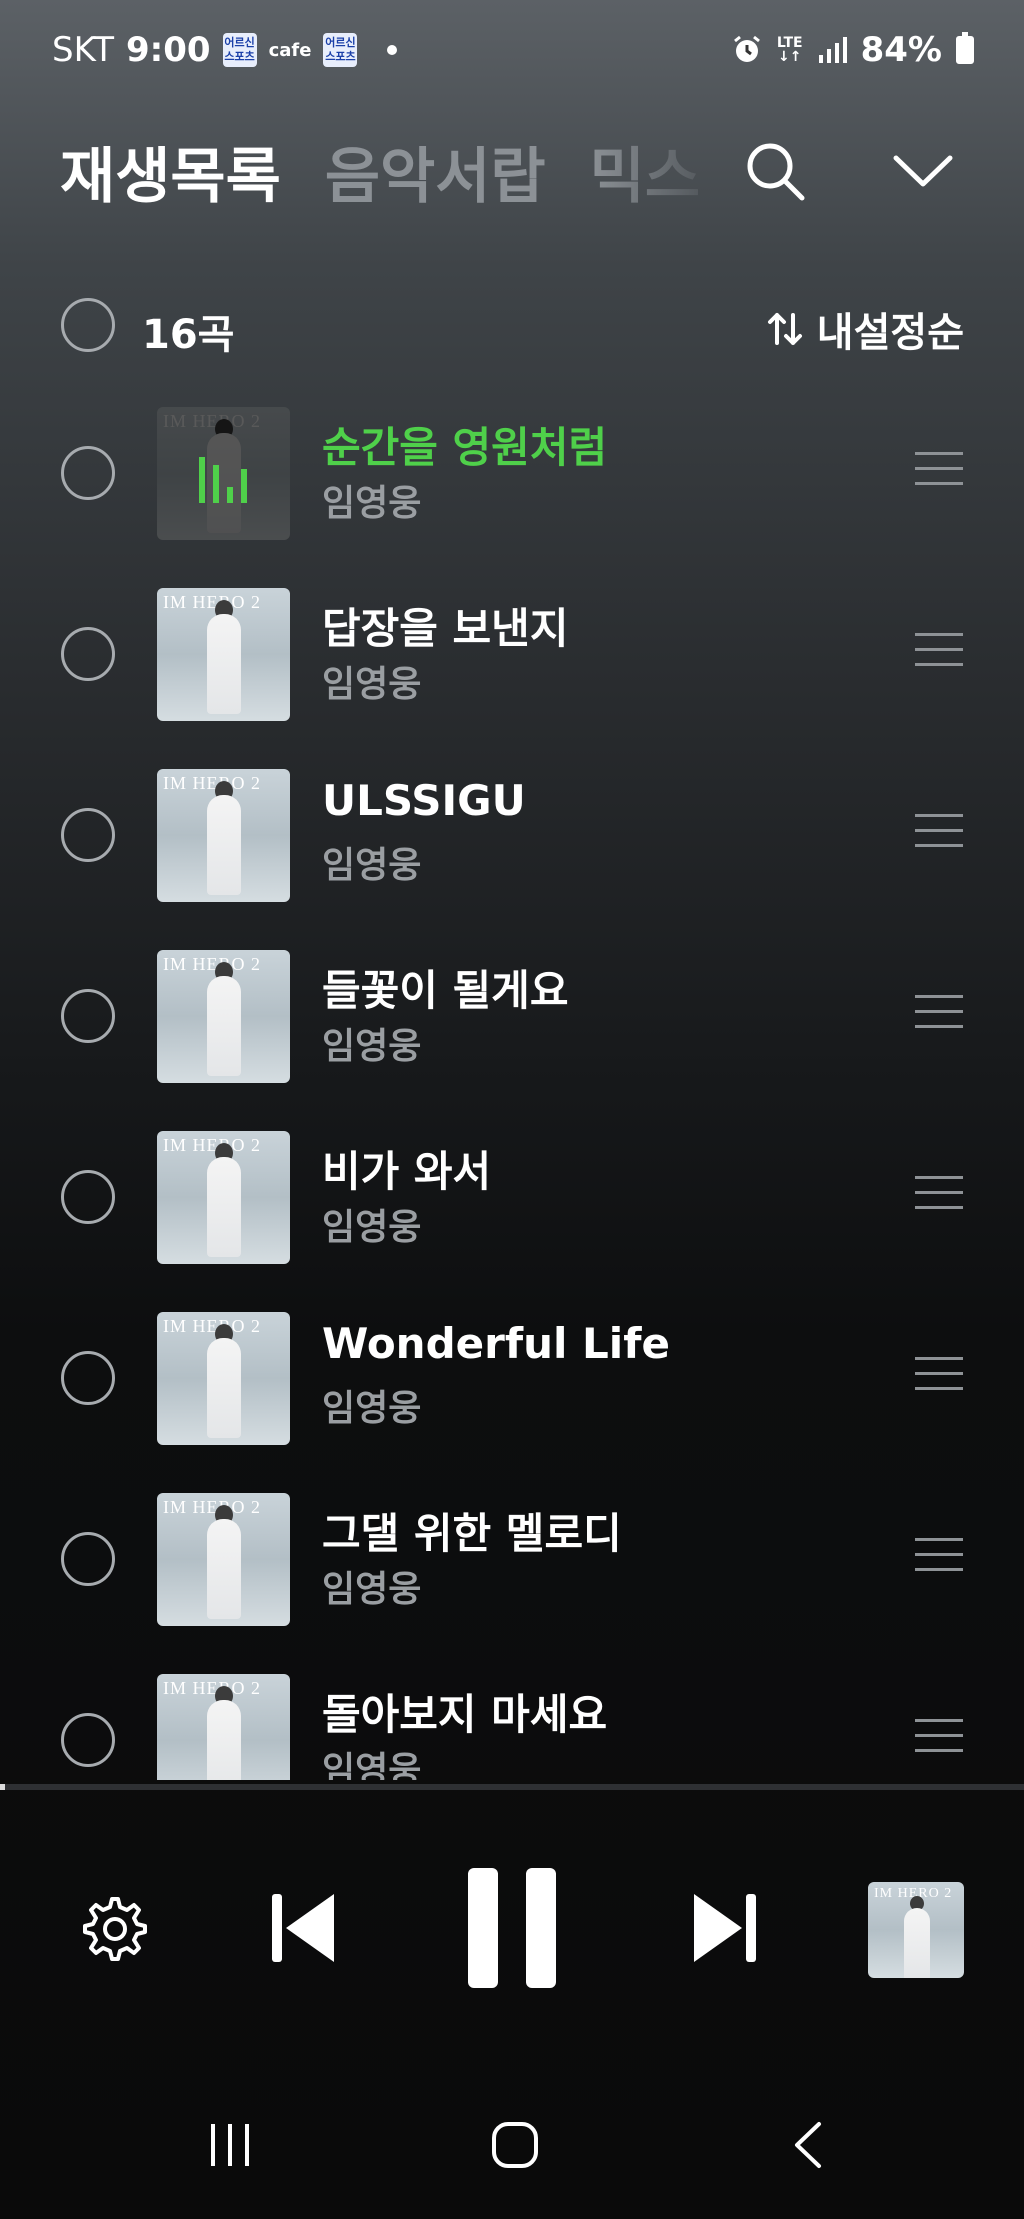 The image size is (1024, 2219). Describe the element at coordinates (239, 50) in the screenshot. I see `notification-icon-seniorsports: 어르신 스포츠` at that location.